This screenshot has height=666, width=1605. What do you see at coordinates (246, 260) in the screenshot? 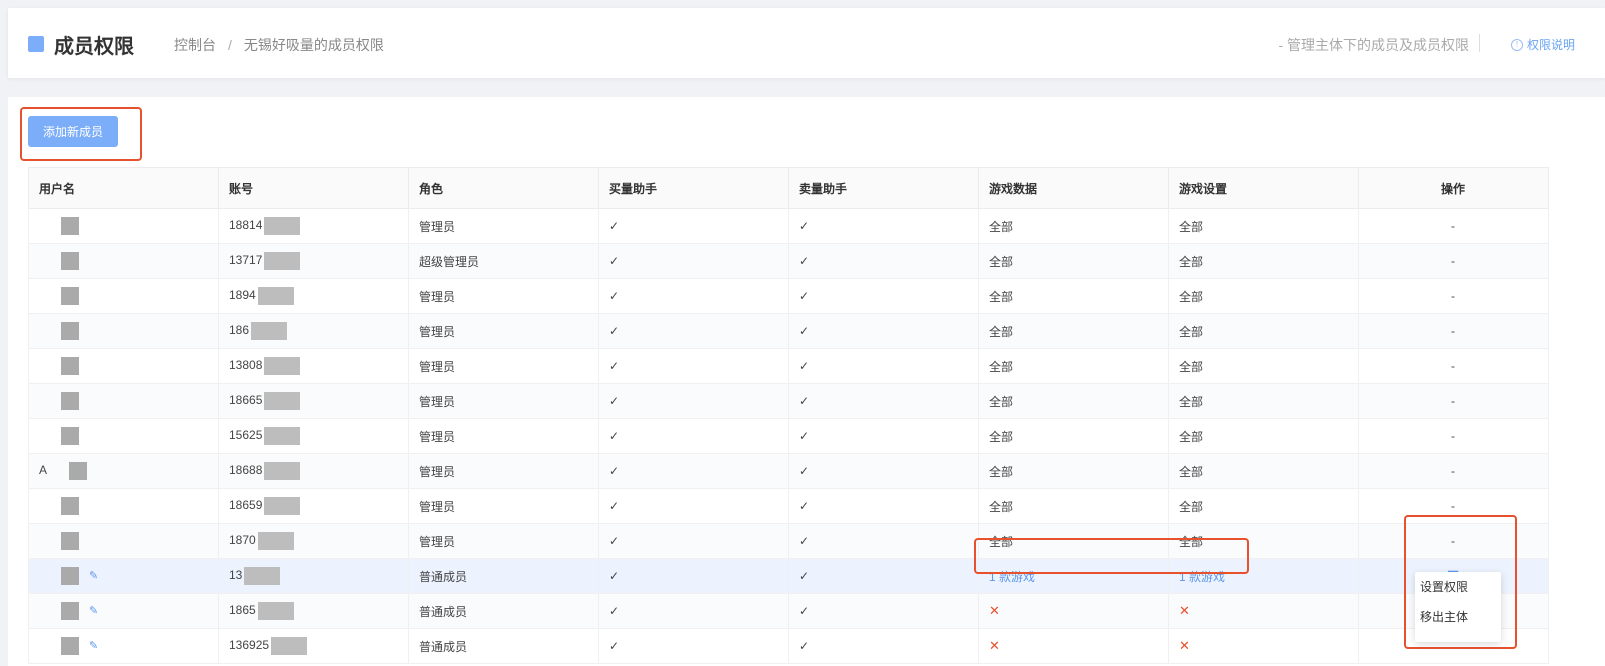
I see `account-text: 13717` at bounding box center [246, 260].